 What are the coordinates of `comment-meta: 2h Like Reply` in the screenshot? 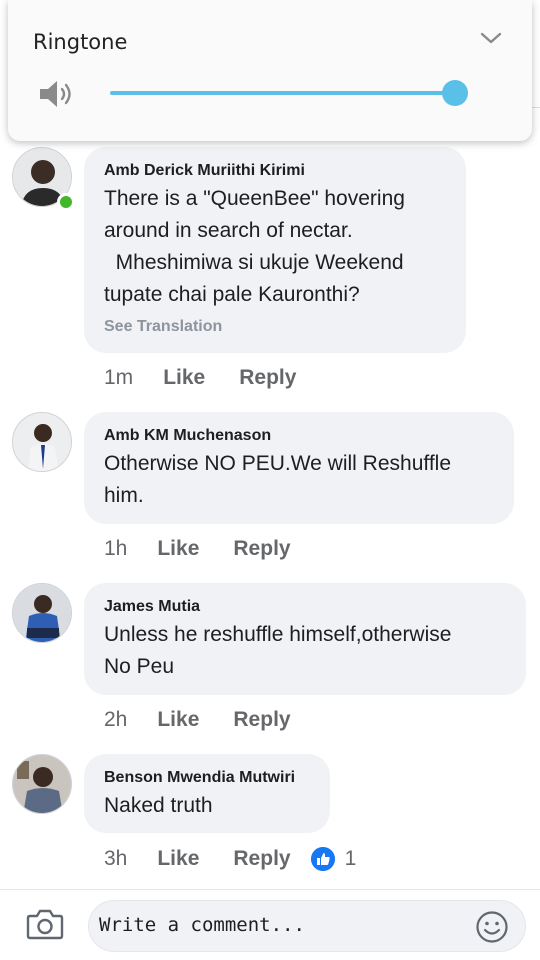 It's located at (214, 720).